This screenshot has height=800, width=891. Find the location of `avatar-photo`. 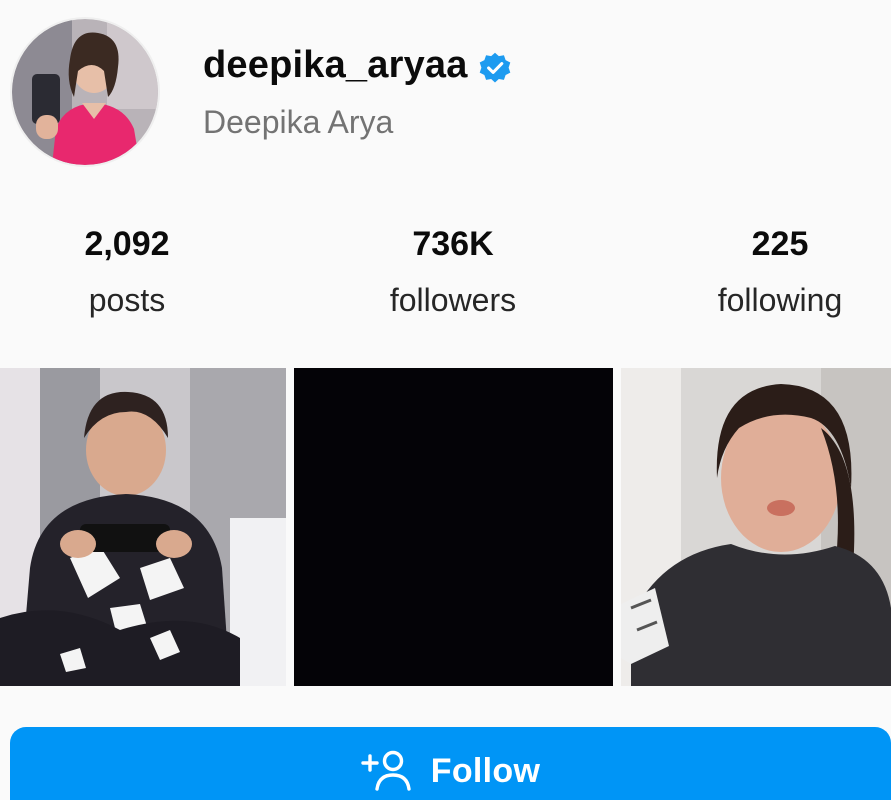

avatar-photo is located at coordinates (85, 92).